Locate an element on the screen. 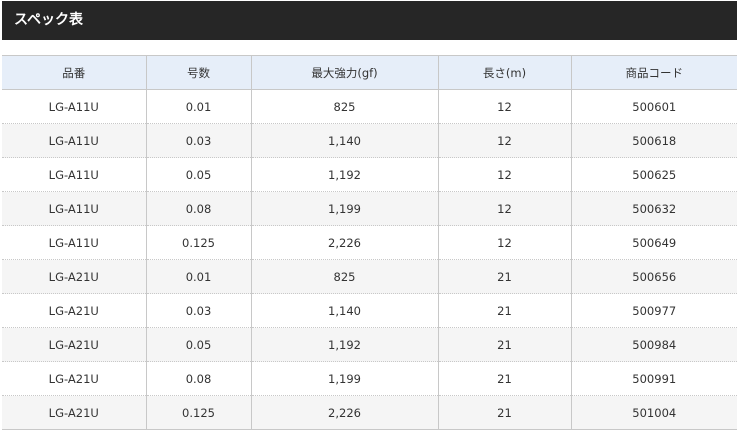 This screenshot has height=434, width=739. table-row: LG-A11U 0.125 2,226 12 500649 is located at coordinates (369, 242).